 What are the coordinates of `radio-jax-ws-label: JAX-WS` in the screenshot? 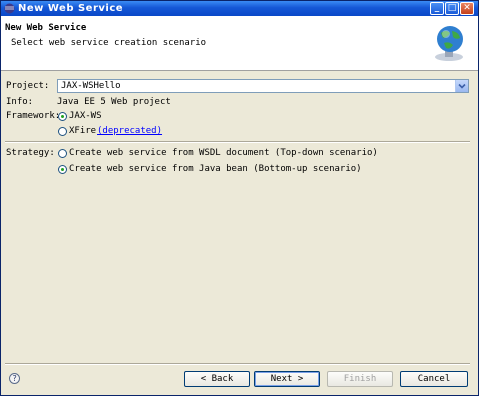 It's located at (85, 116).